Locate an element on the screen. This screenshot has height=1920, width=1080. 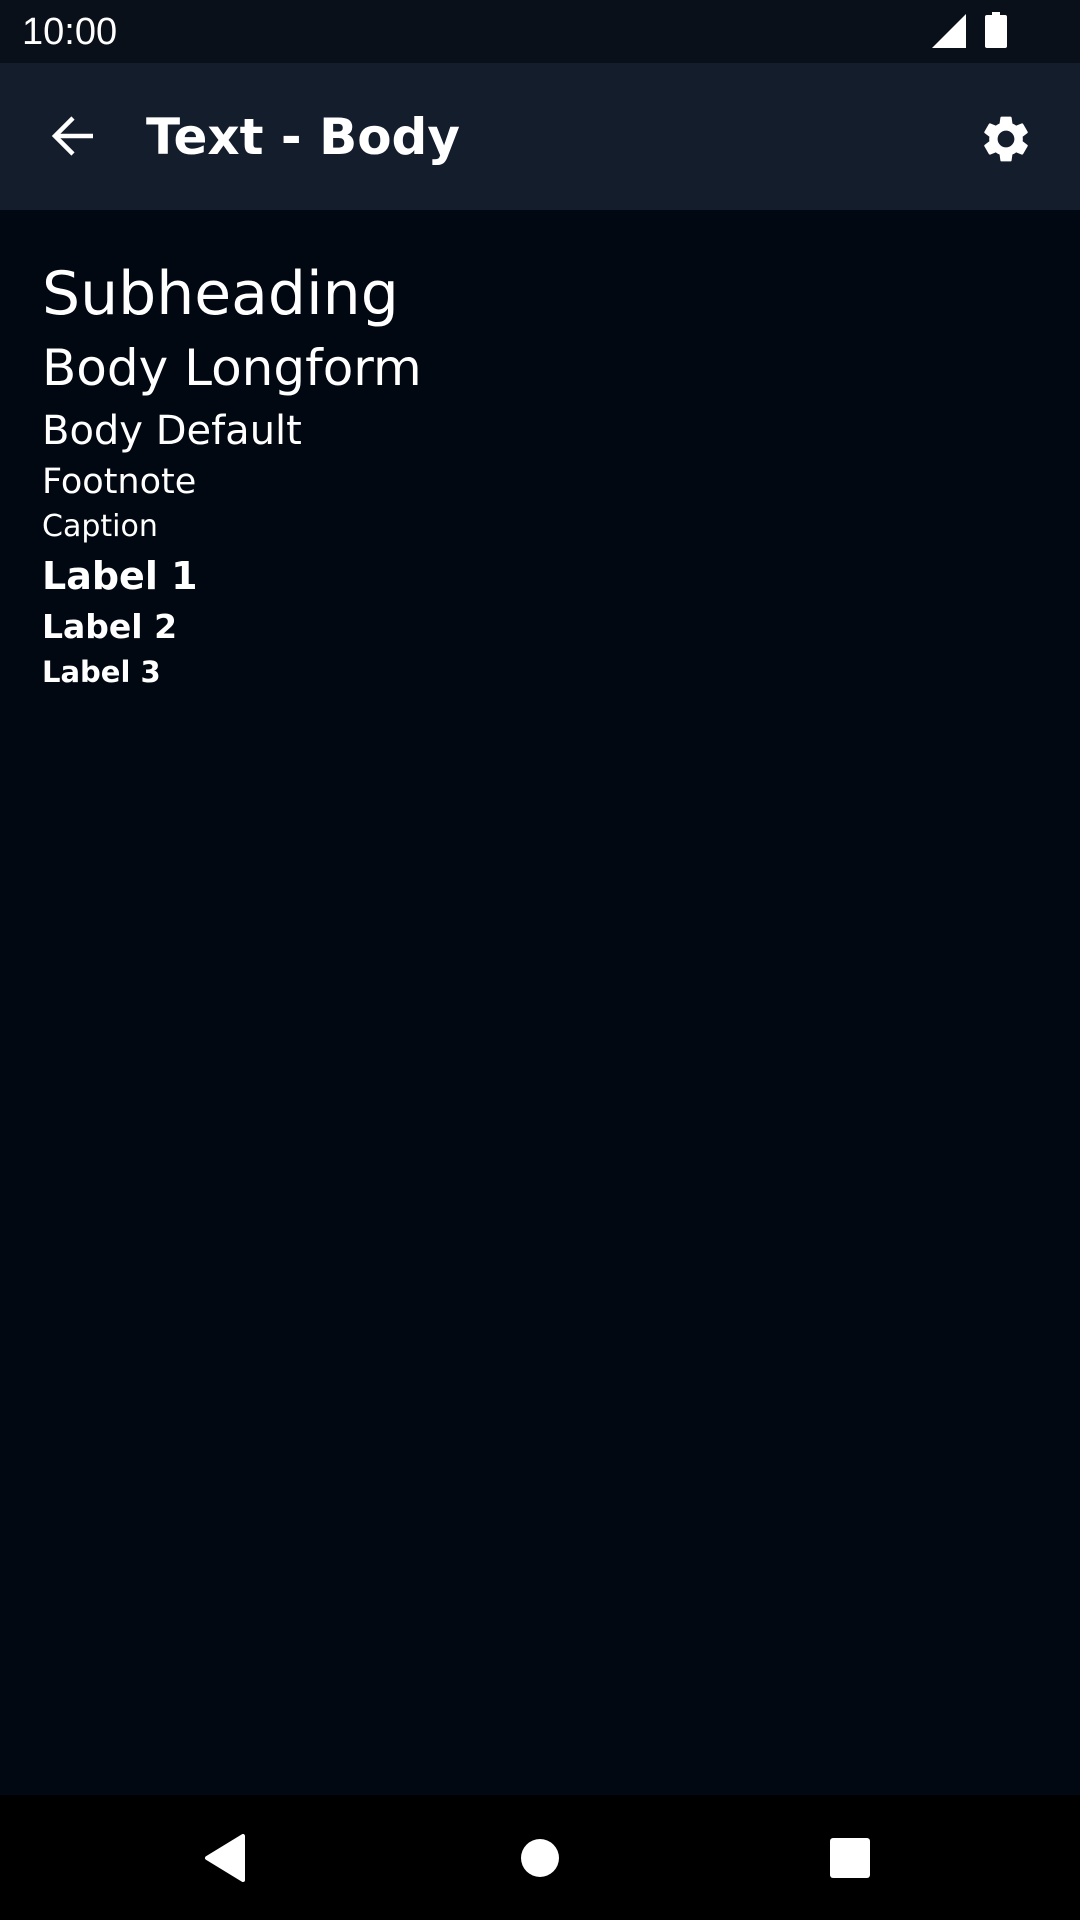
gear-icon is located at coordinates (1006, 139).